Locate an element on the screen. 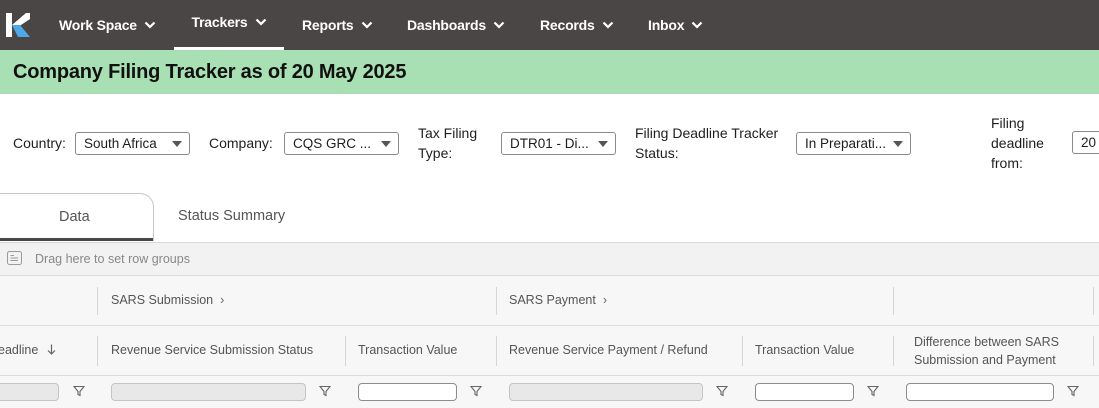  country-select-value: South Africa is located at coordinates (120, 143).